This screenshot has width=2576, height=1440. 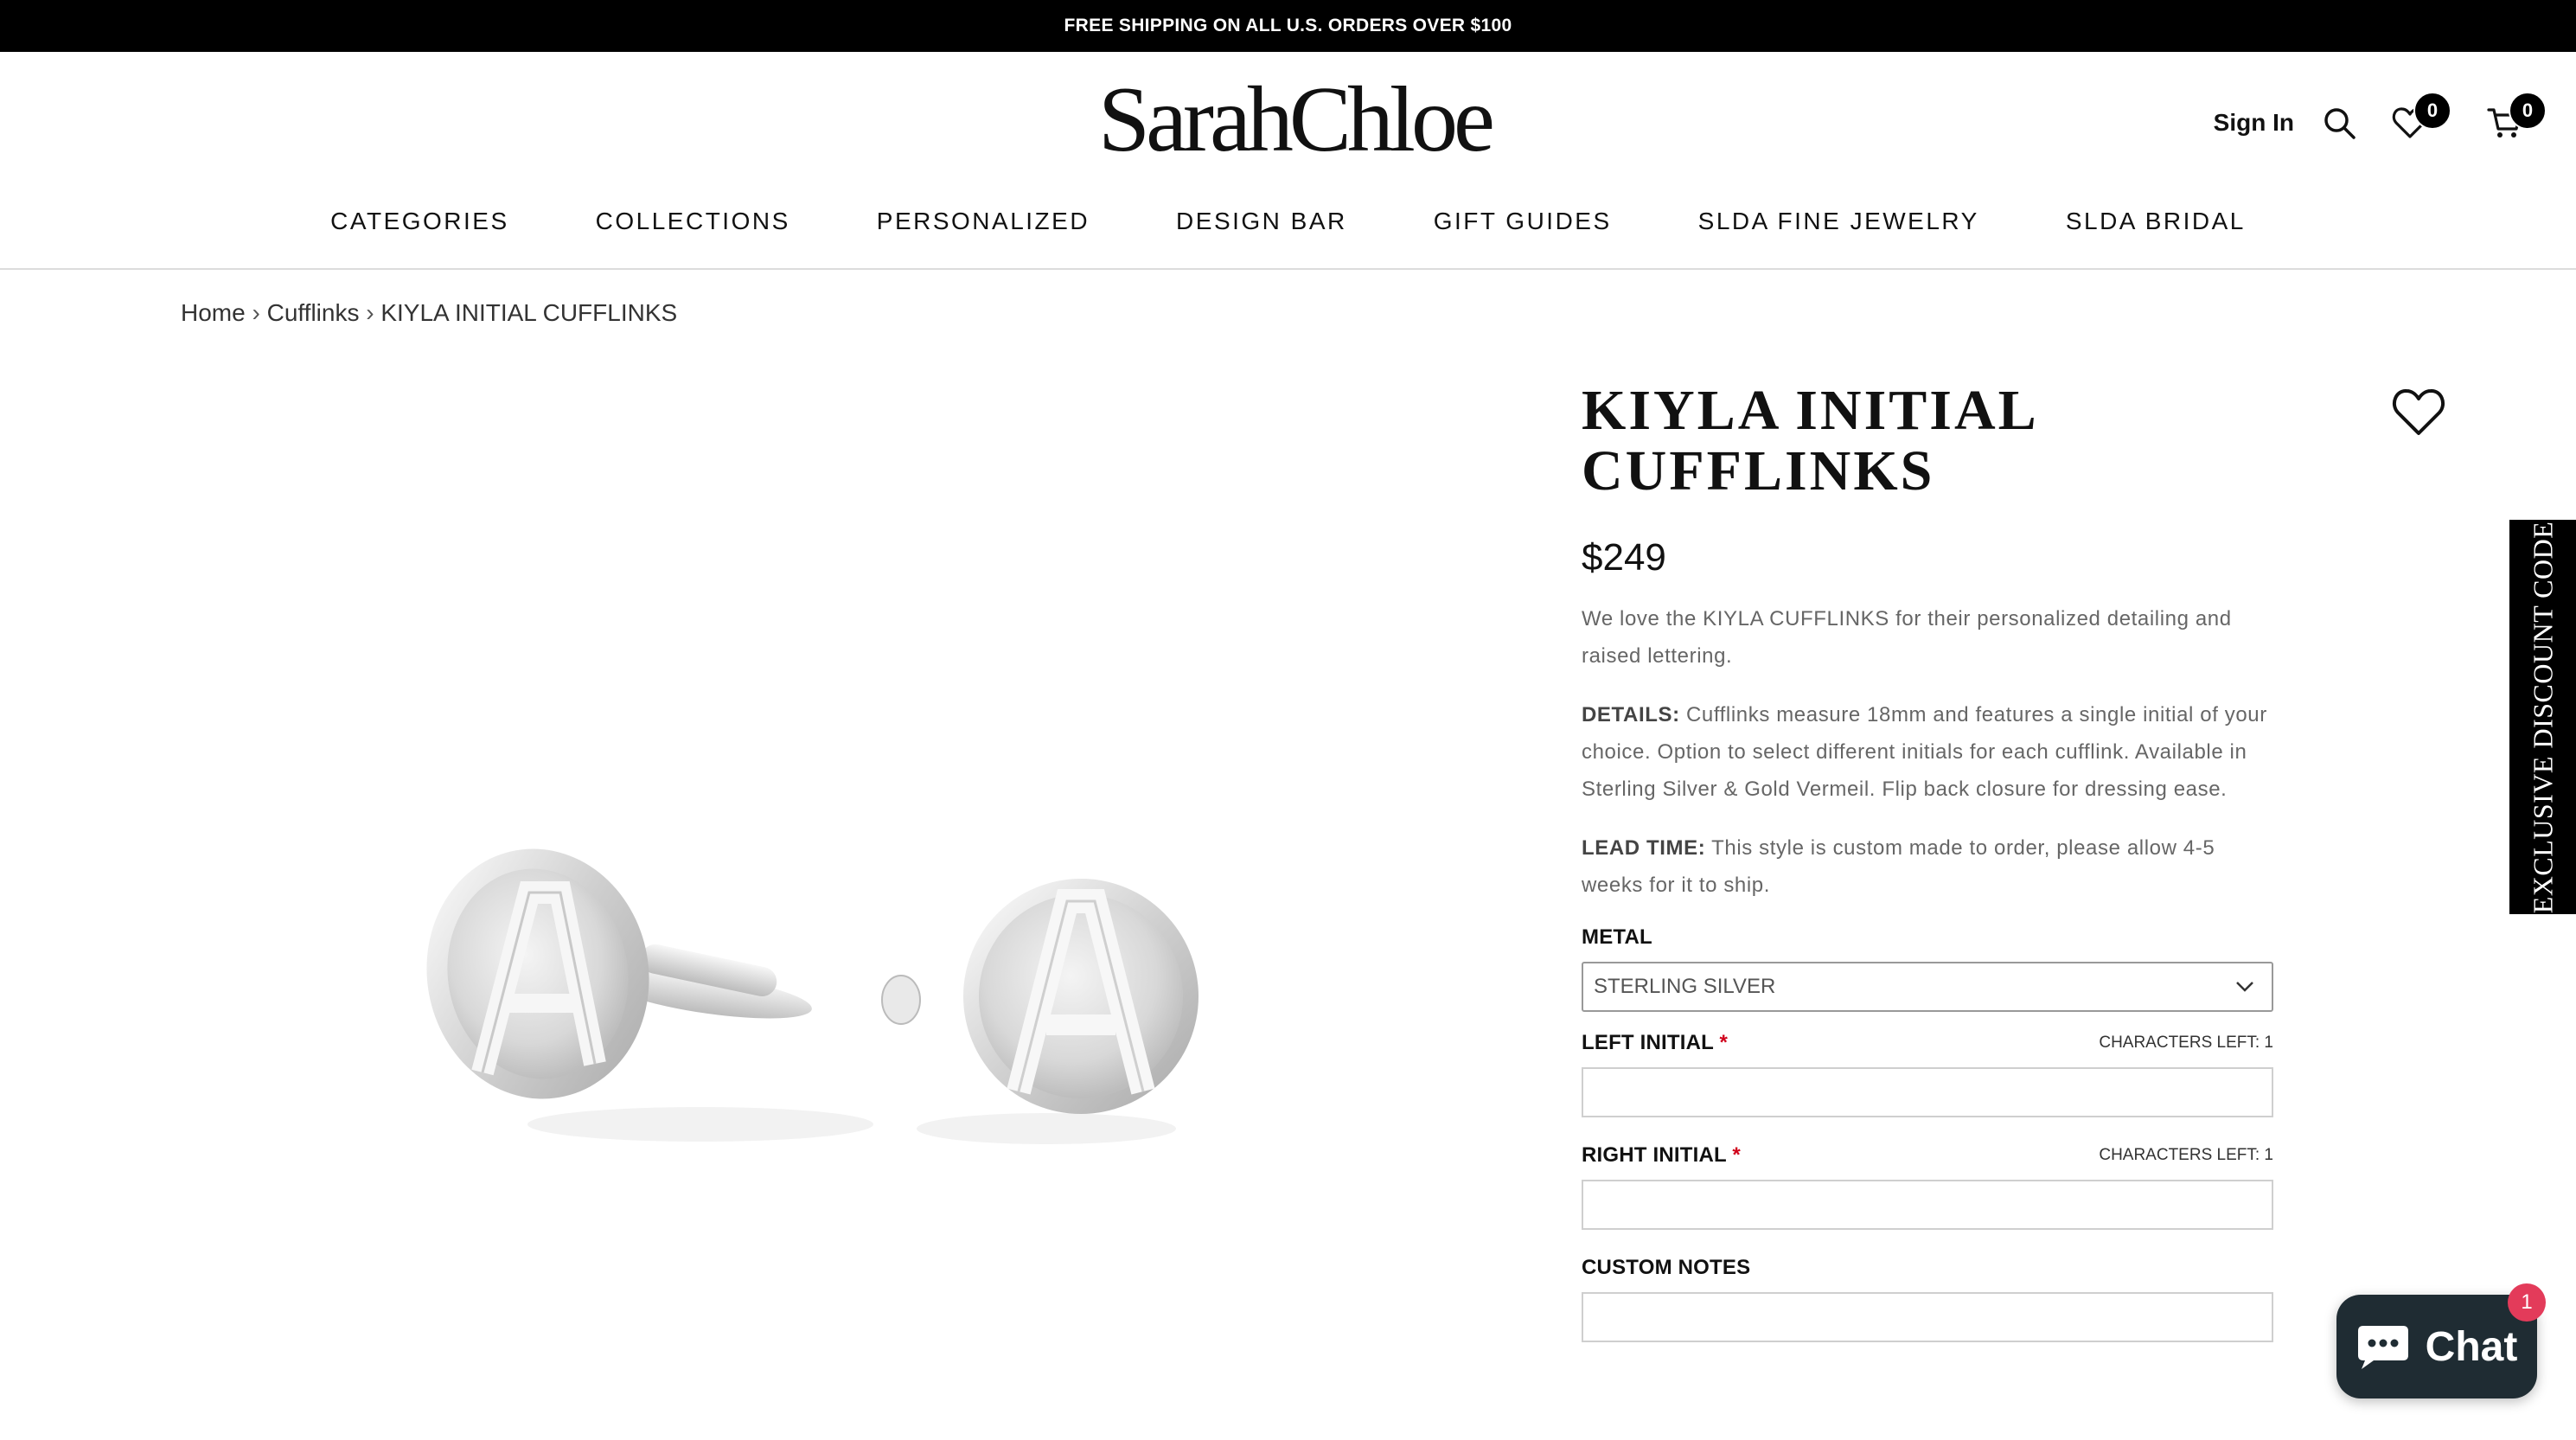 I want to click on left-initial-input, so click(x=1928, y=1092).